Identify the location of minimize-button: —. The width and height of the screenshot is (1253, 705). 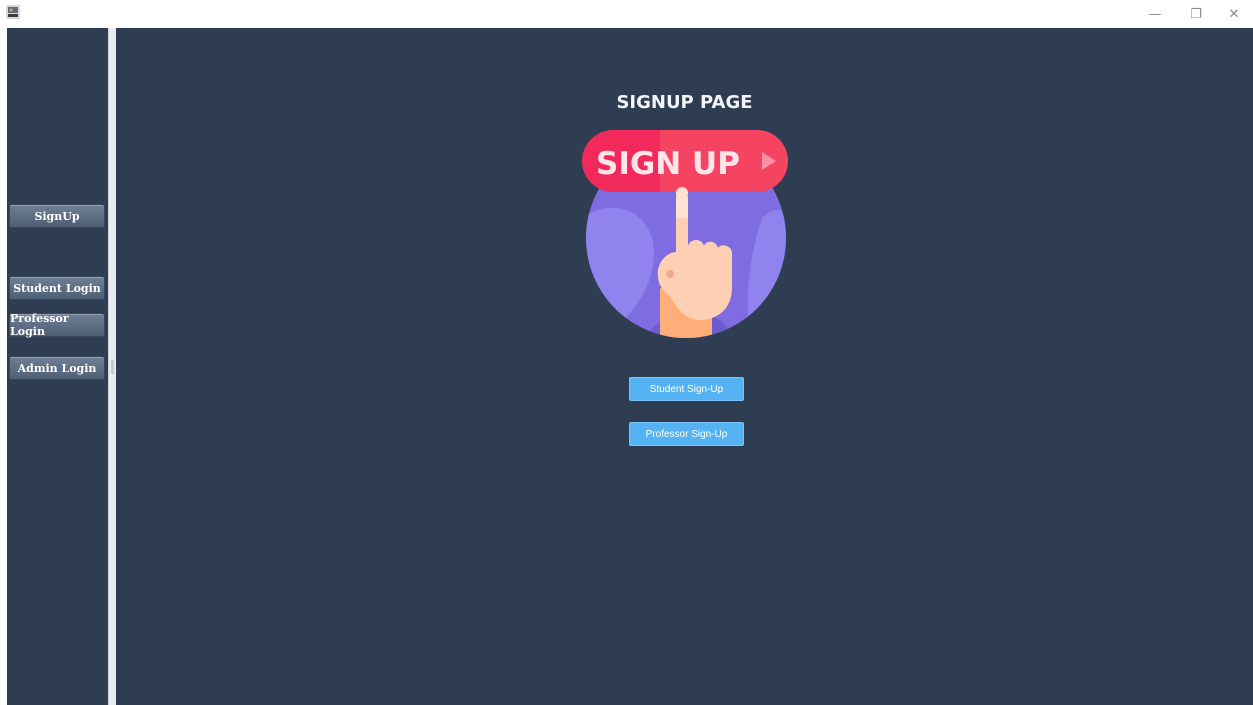
(1155, 14).